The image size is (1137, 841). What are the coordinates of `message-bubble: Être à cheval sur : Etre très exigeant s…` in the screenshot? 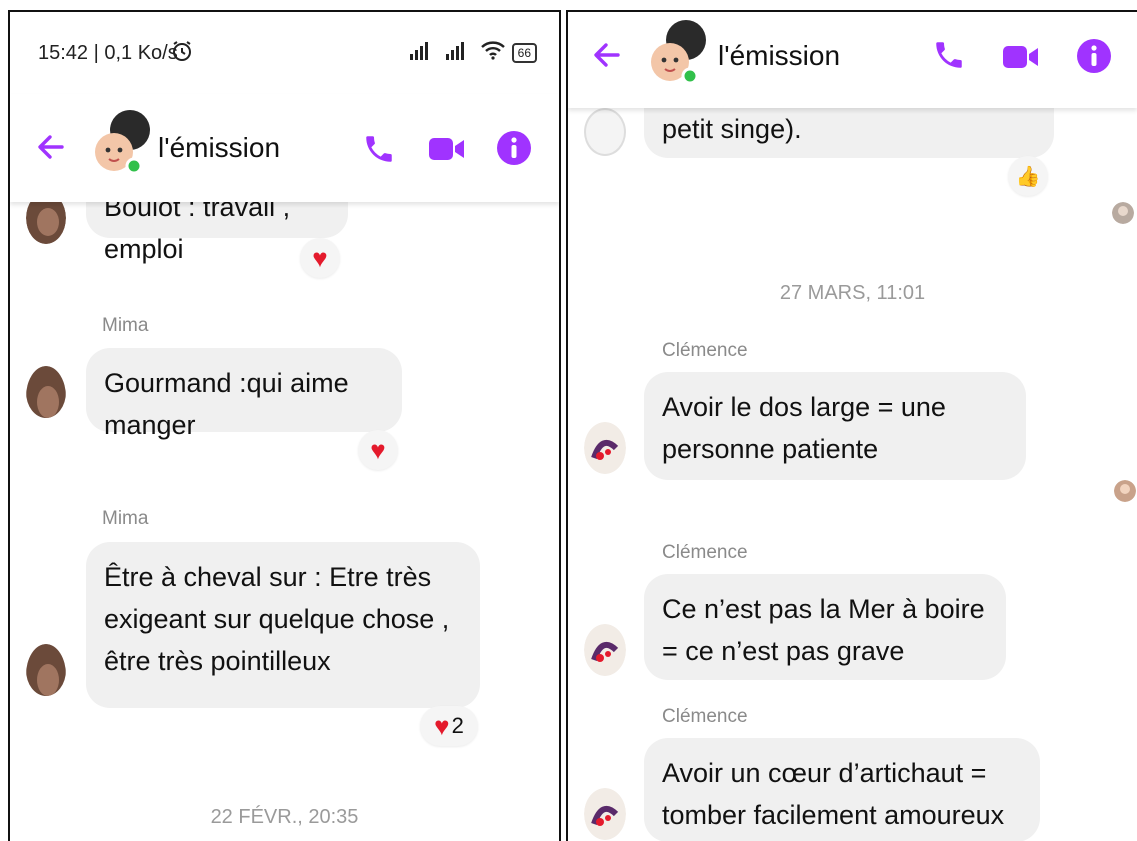 It's located at (283, 625).